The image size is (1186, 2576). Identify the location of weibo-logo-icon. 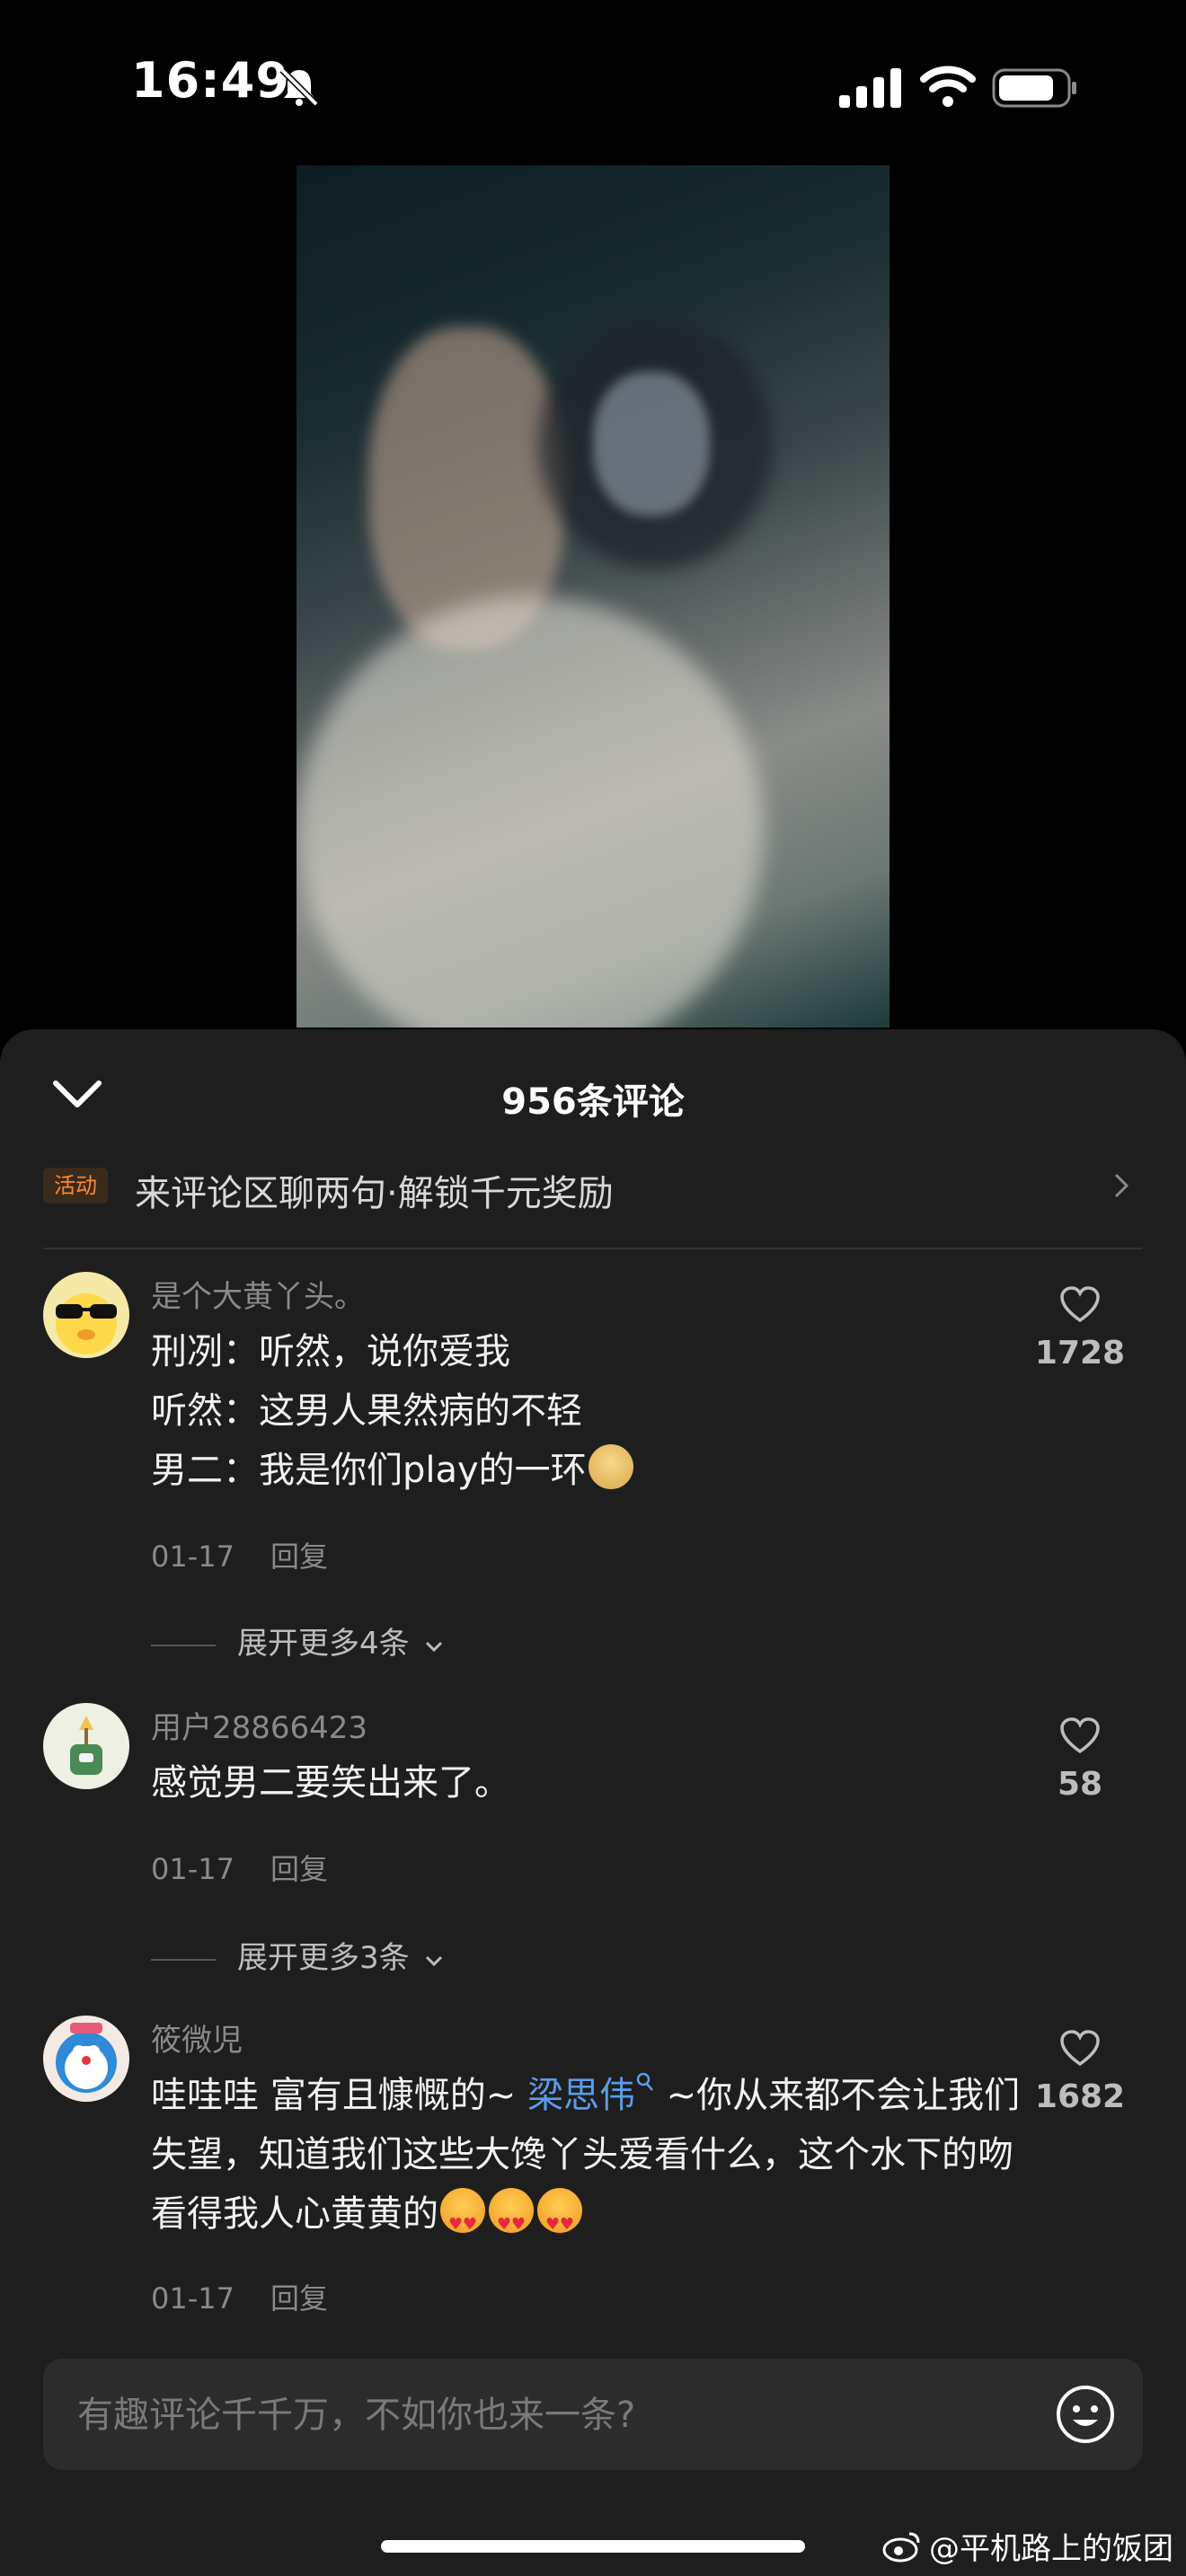
(901, 2547).